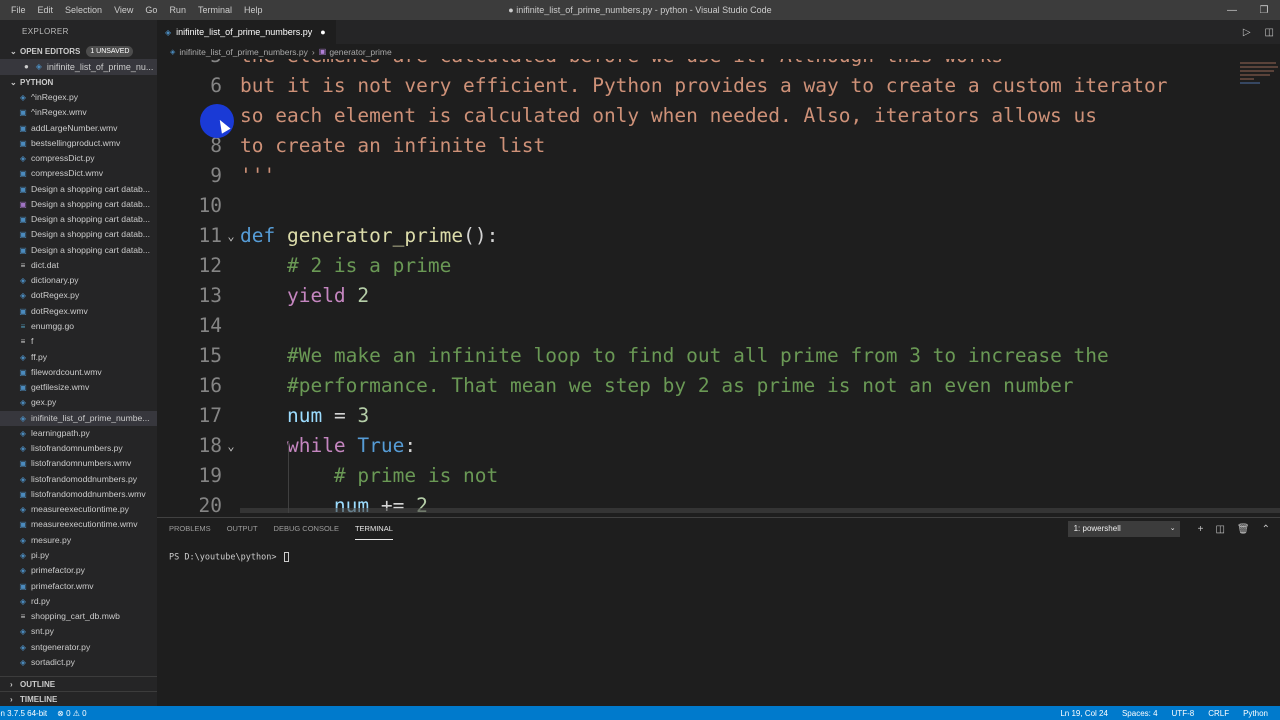 Image resolution: width=1280 pixels, height=720 pixels. Describe the element at coordinates (369, 476) in the screenshot. I see `code-text: # prime is not` at that location.